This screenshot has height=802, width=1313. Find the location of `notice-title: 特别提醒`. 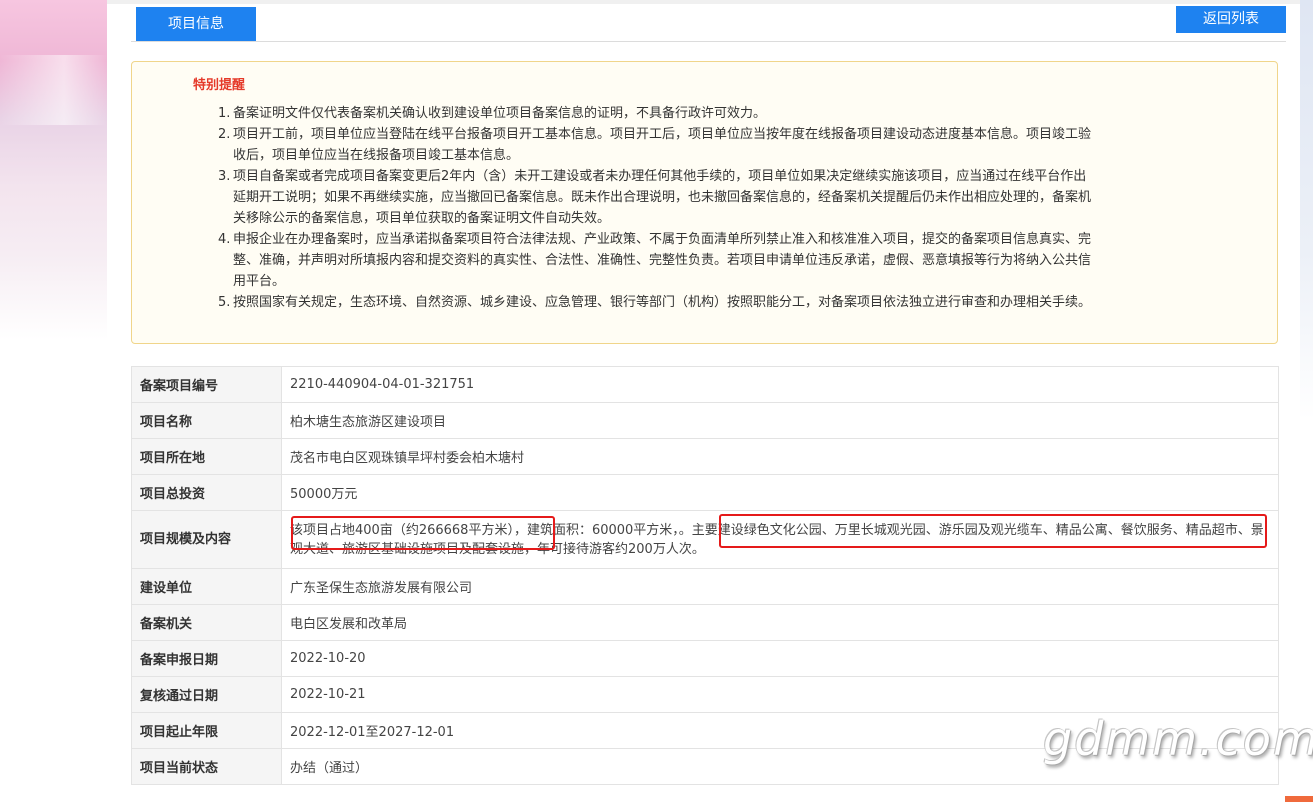

notice-title: 特别提醒 is located at coordinates (219, 85).